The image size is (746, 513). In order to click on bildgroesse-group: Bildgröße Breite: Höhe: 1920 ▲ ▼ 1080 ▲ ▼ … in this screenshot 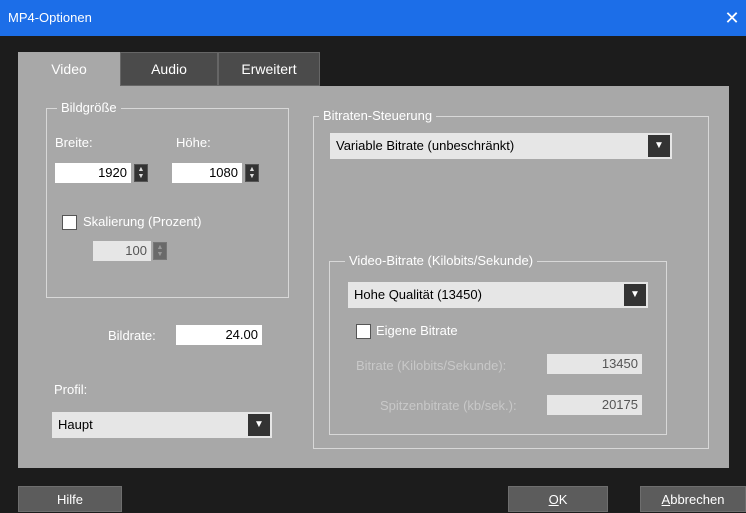, I will do `click(167, 199)`.